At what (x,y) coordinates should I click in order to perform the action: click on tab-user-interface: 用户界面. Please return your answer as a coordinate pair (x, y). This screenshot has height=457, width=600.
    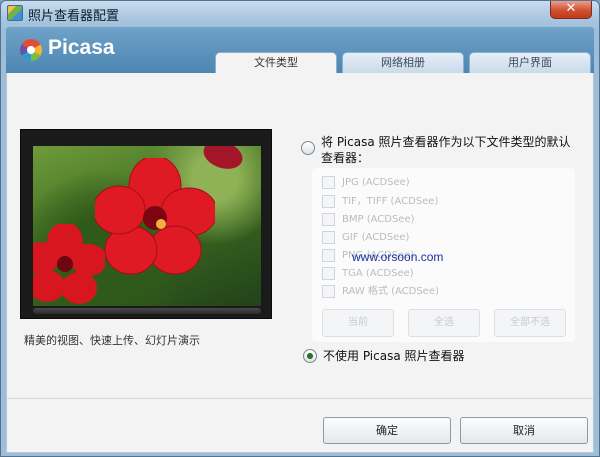
    Looking at the image, I should click on (530, 62).